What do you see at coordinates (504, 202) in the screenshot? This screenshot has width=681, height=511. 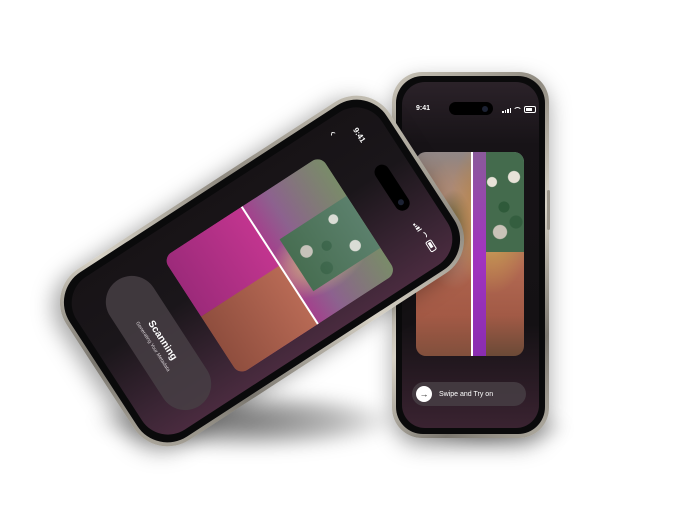 I see `floral-top-region` at bounding box center [504, 202].